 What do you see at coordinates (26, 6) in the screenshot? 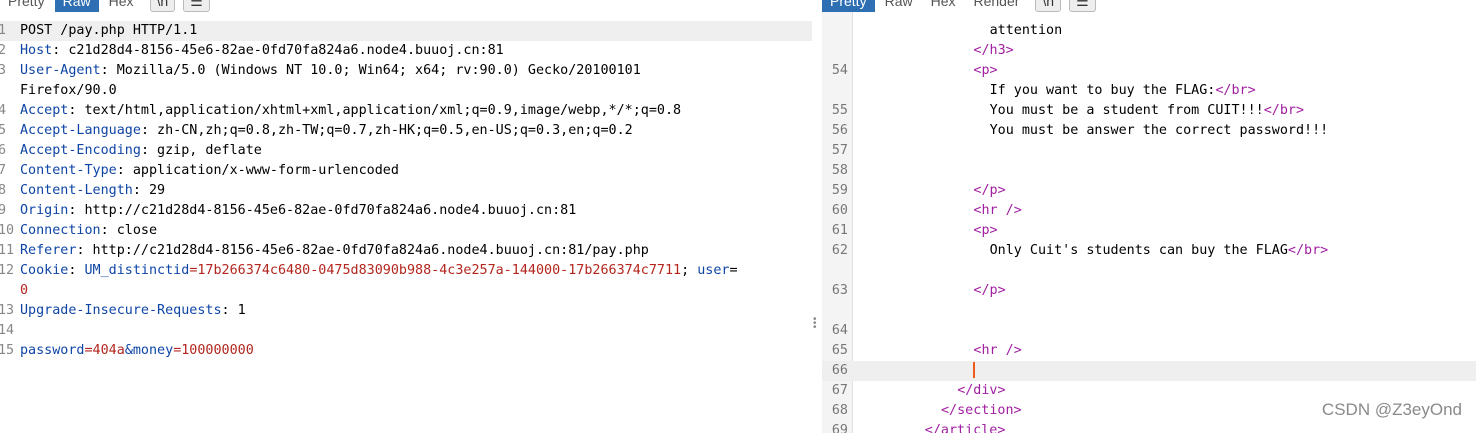
I see `request-tab-pretty: Pretty` at bounding box center [26, 6].